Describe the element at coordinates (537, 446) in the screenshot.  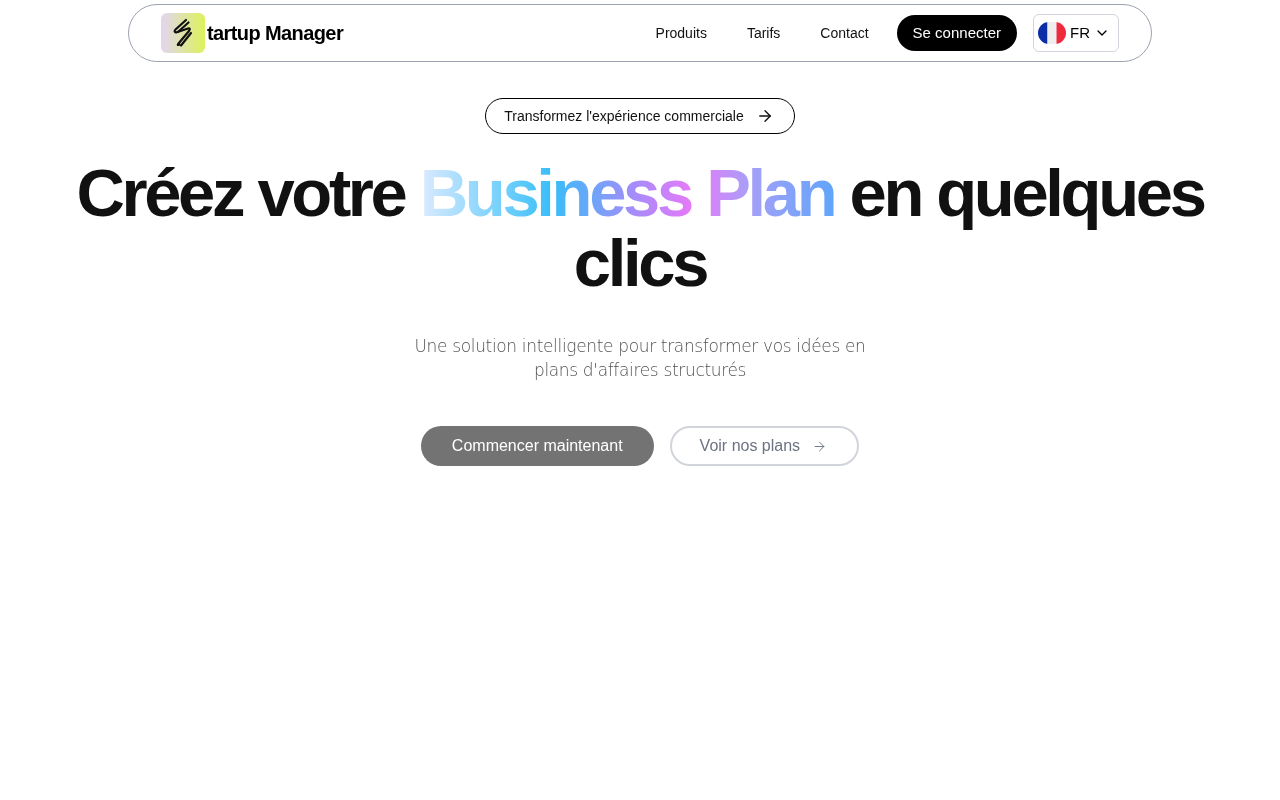
I see `start-button: Commencer maintenant` at that location.